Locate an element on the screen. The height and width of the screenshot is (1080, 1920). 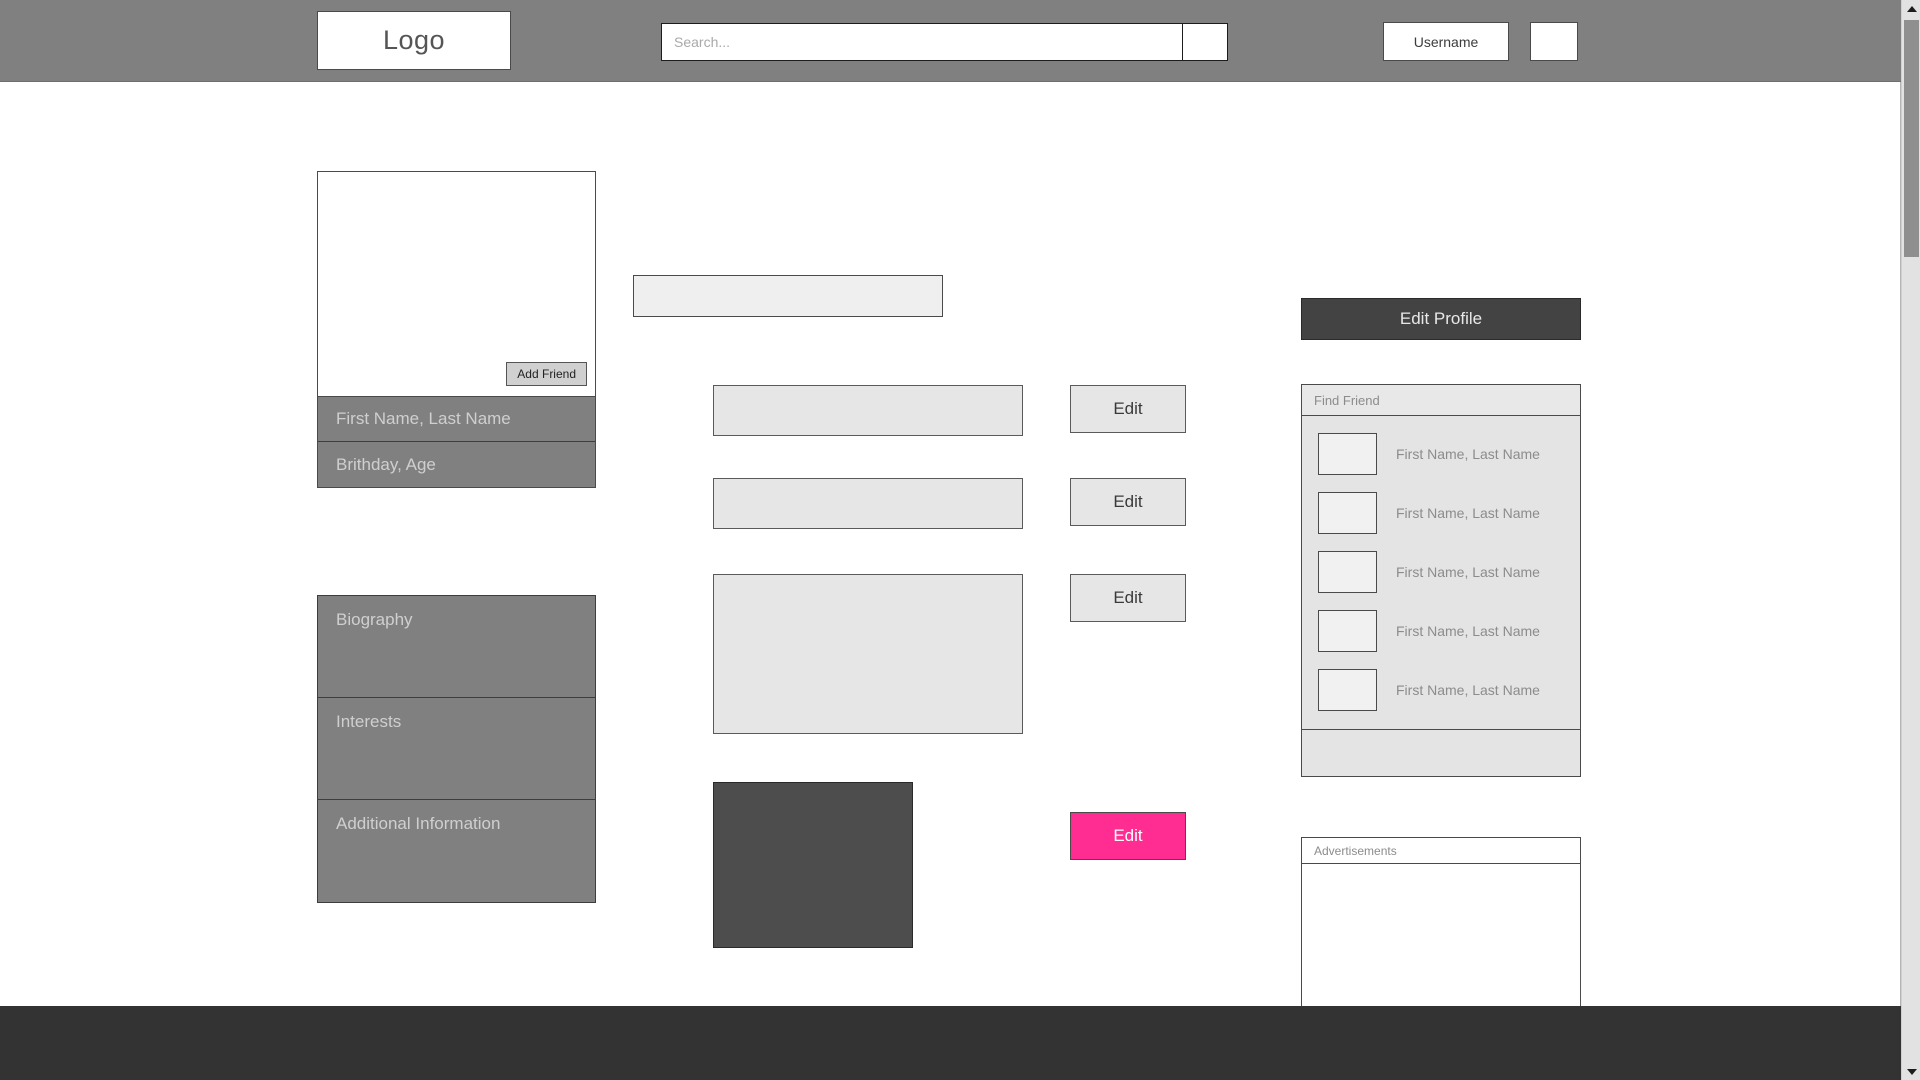
media-thumbnail is located at coordinates (813, 865).